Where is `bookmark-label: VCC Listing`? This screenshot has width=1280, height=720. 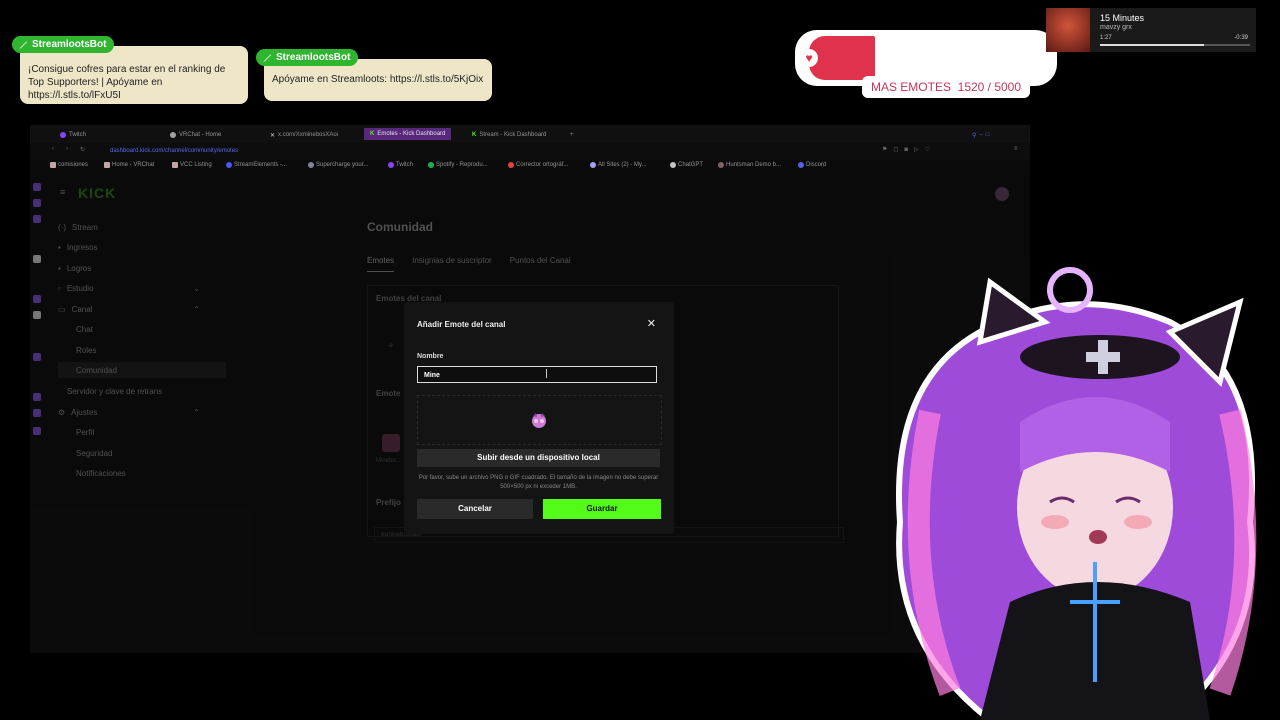
bookmark-label: VCC Listing is located at coordinates (196, 165).